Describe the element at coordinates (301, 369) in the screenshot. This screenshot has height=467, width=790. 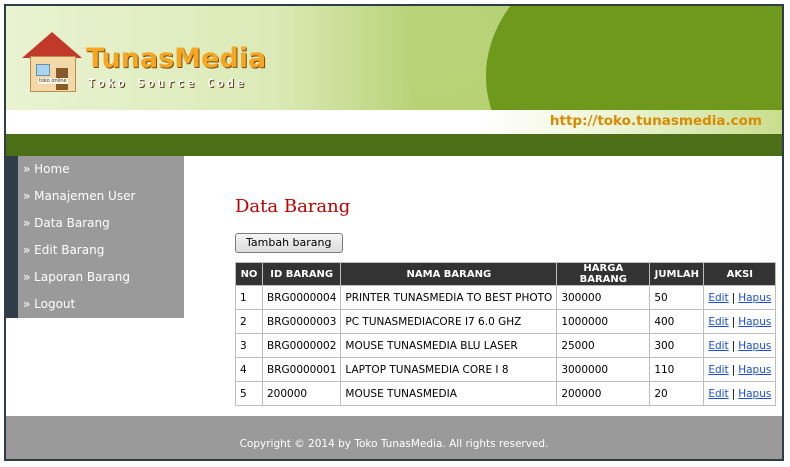
I see `cell-id-barang: BRG0000001` at that location.